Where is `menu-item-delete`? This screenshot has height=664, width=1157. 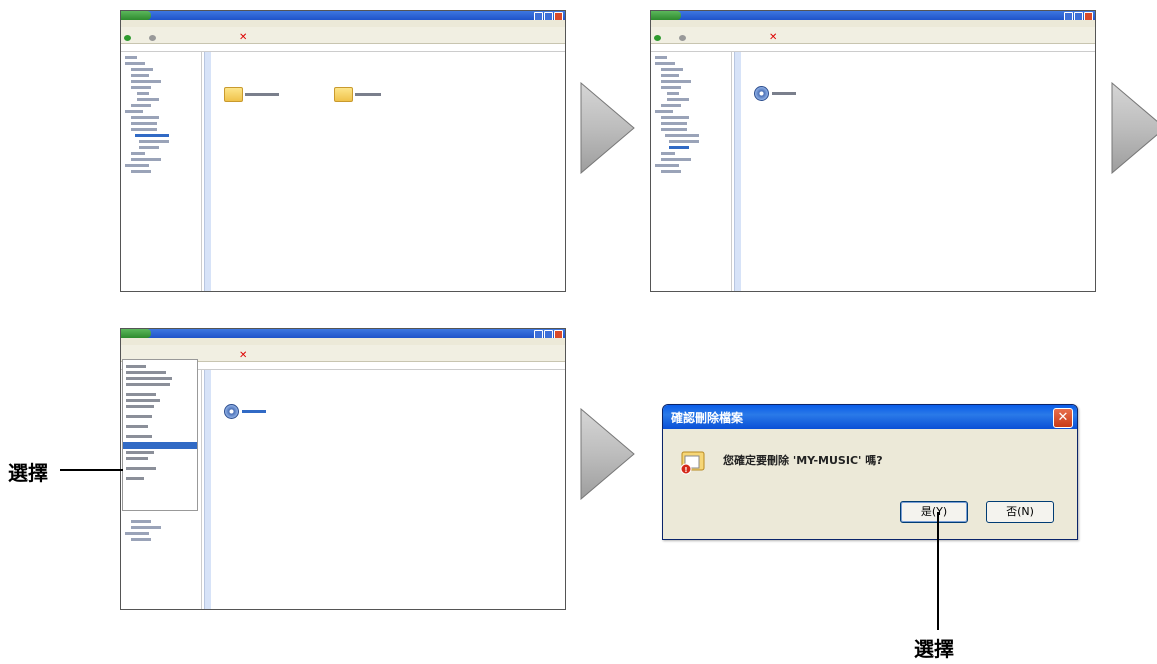
menu-item-delete is located at coordinates (160, 445).